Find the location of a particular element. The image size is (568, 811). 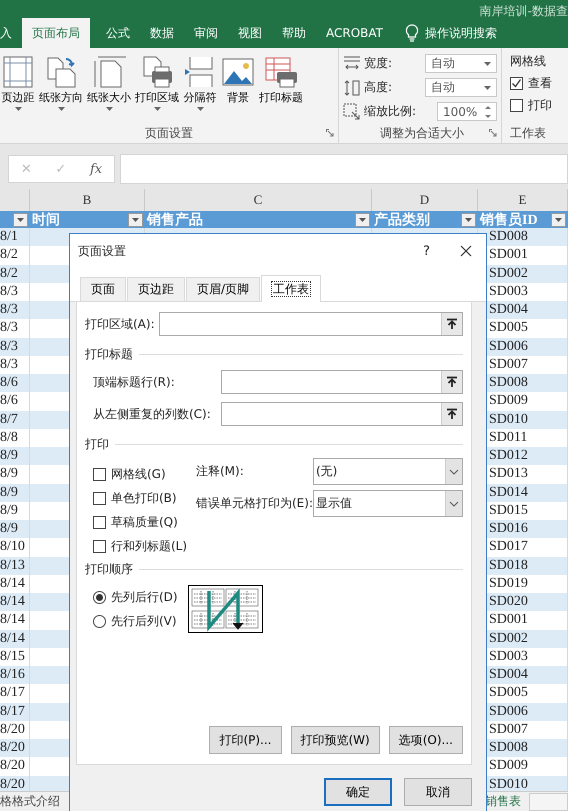

ribbon-tab: 公式 is located at coordinates (118, 33).